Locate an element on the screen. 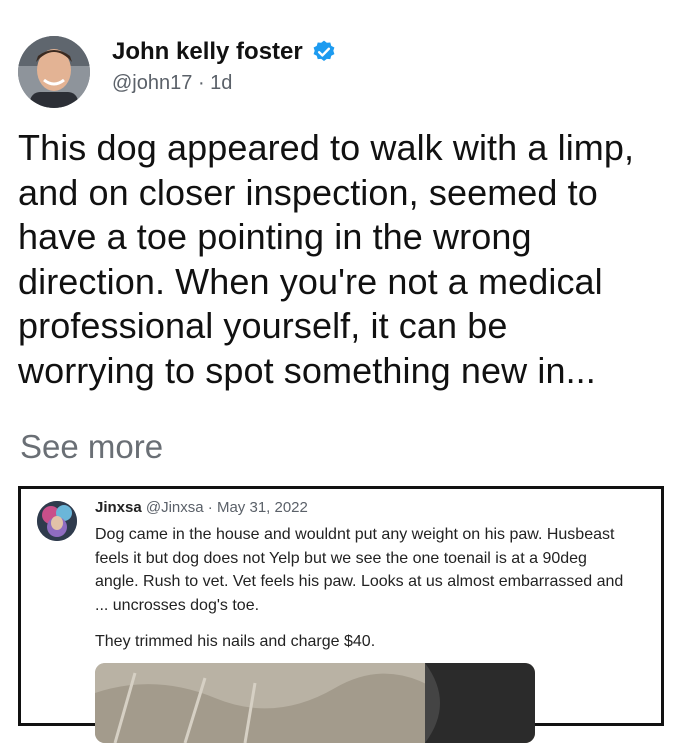 The image size is (700, 743). dog-paw-photo is located at coordinates (315, 703).